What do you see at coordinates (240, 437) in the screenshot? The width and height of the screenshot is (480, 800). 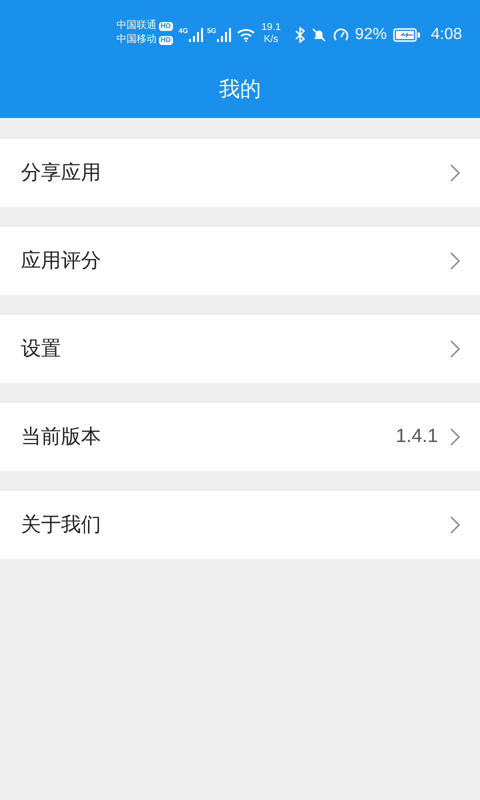 I see `menu-item: 当前版本 1.4.1` at bounding box center [240, 437].